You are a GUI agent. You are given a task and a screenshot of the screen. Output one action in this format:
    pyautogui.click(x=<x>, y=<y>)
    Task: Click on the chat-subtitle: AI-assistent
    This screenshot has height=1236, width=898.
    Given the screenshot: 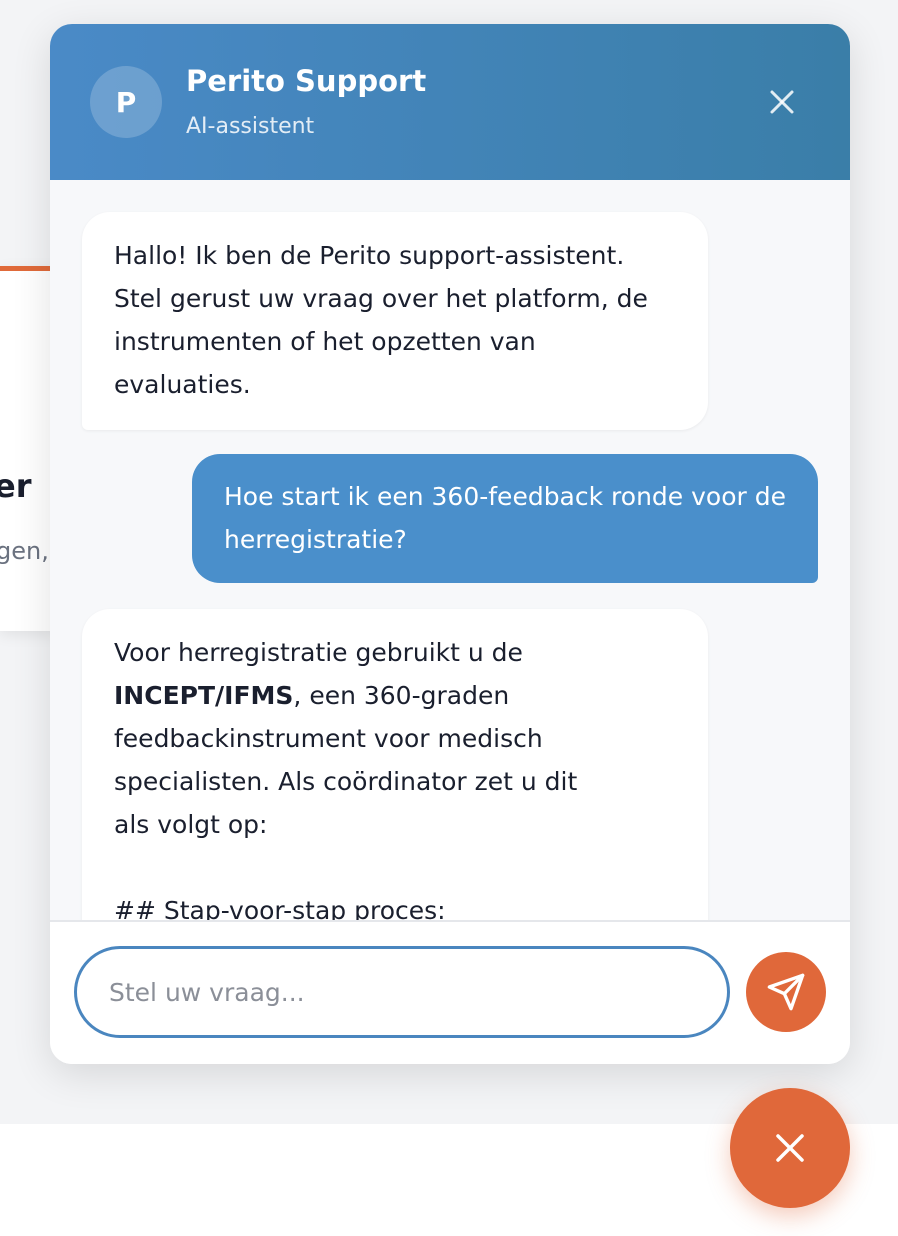 What is the action you would take?
    pyautogui.click(x=250, y=126)
    